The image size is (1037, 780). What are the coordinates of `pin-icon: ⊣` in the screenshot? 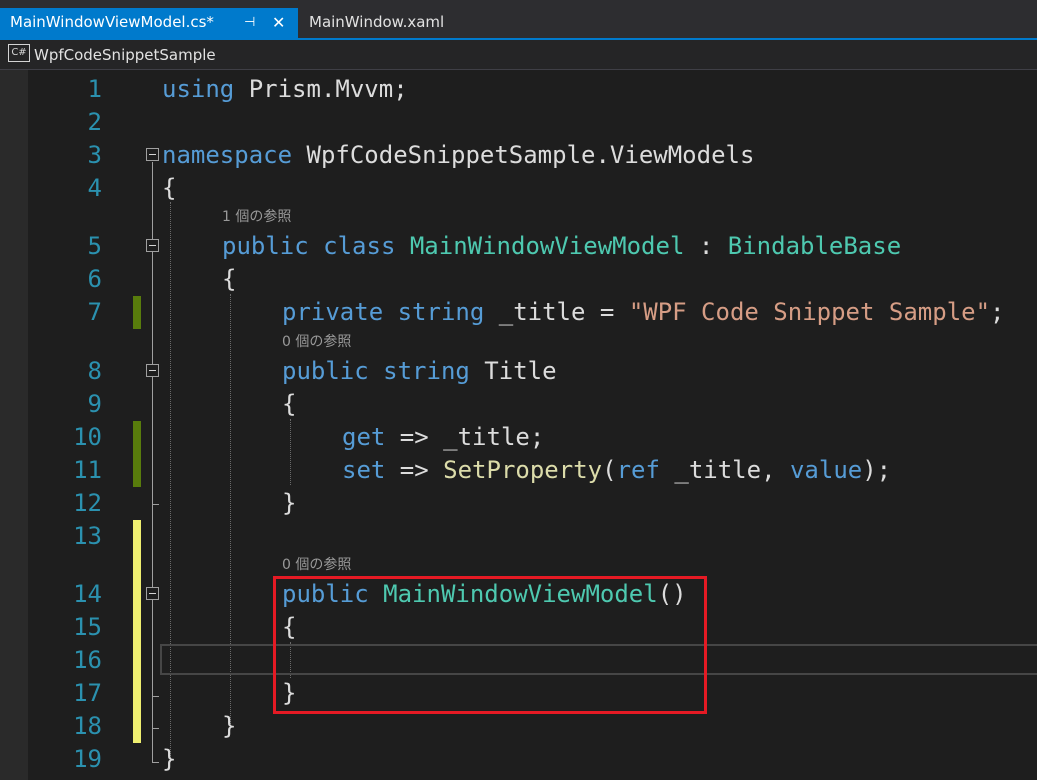 It's located at (249, 22).